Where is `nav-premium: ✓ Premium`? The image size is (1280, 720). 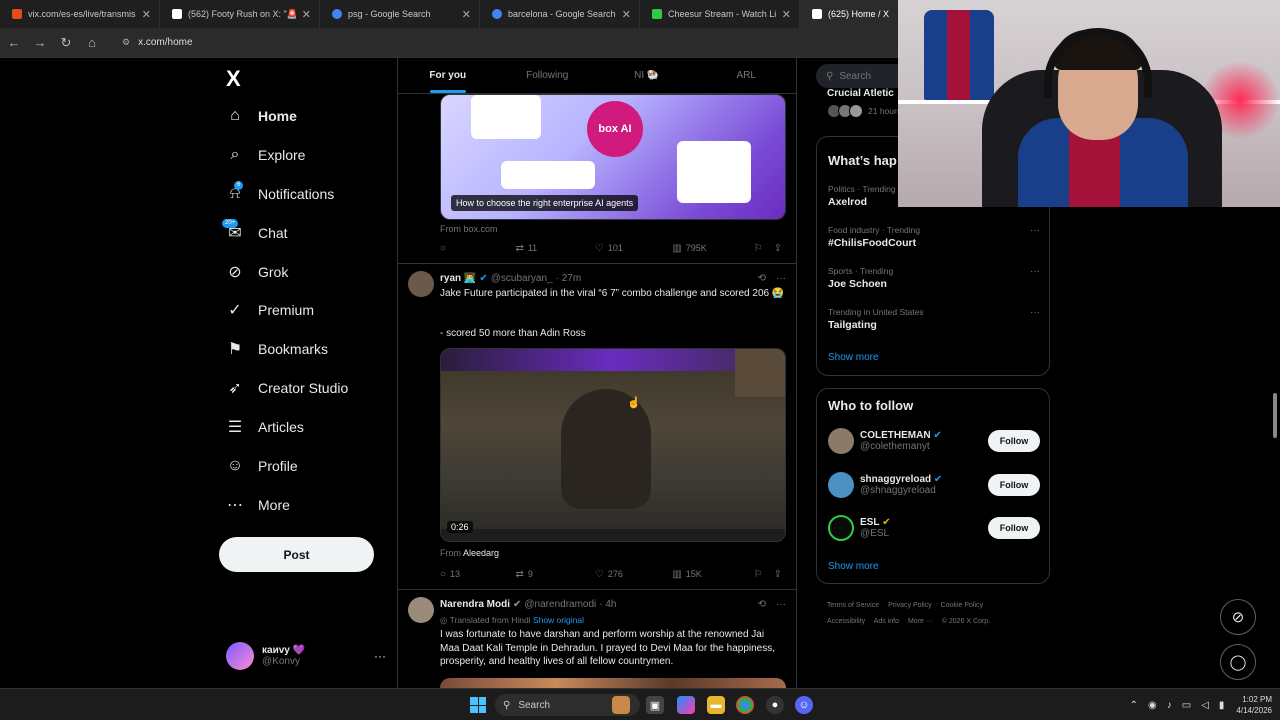
nav-premium: ✓ Premium is located at coordinates (268, 310).